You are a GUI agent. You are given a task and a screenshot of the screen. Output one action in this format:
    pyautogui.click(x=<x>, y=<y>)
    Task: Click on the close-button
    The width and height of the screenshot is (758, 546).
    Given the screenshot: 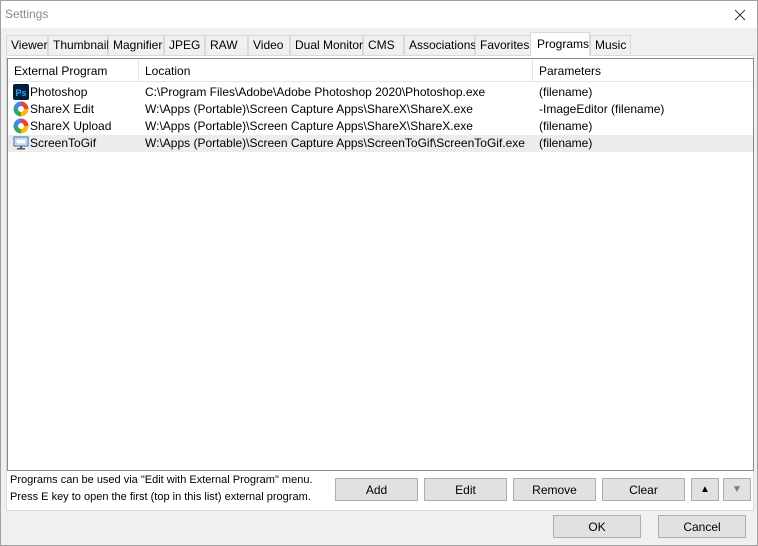 What is the action you would take?
    pyautogui.click(x=740, y=14)
    